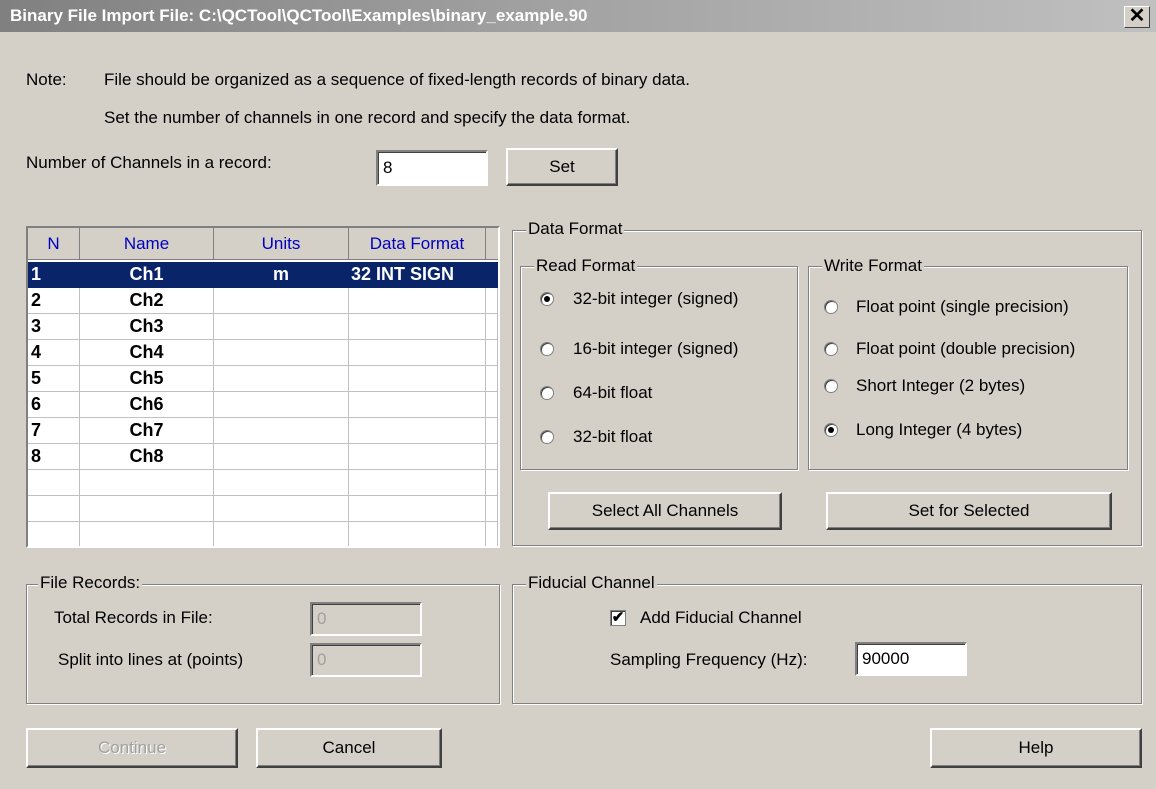  Describe the element at coordinates (281, 275) in the screenshot. I see `cell-units: m` at that location.